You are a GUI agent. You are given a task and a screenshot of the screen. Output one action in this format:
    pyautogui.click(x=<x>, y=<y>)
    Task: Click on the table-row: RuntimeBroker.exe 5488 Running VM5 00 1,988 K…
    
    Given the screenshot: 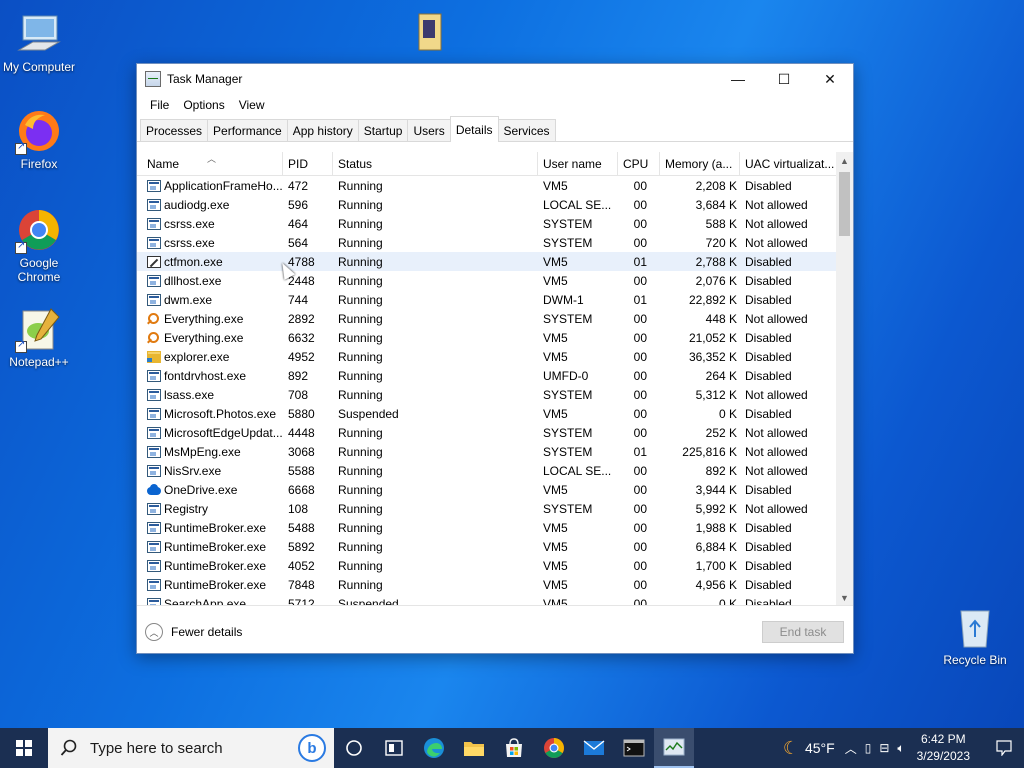 What is the action you would take?
    pyautogui.click(x=495, y=527)
    